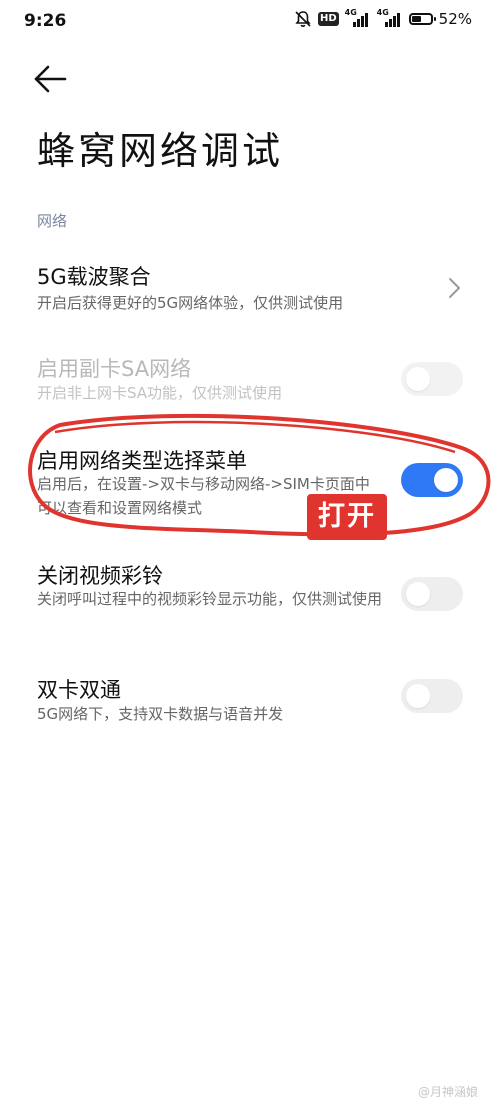 Image resolution: width=500 pixels, height=1111 pixels. I want to click on setting-title: 5G载波聚合, so click(94, 277).